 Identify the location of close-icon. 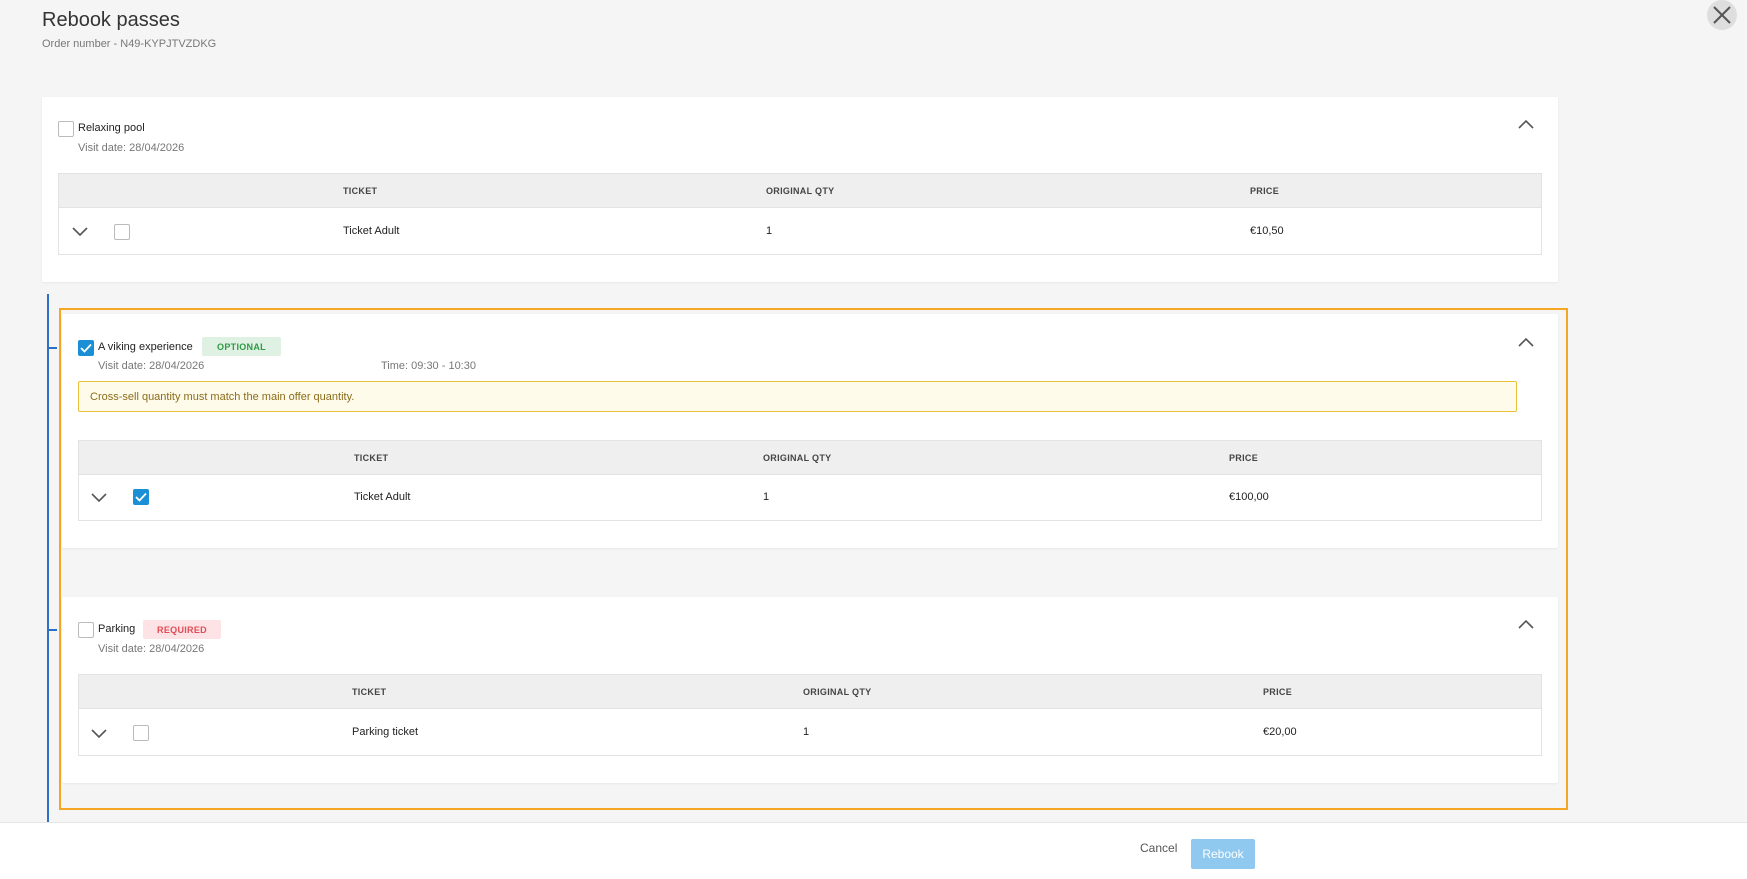
(1722, 15).